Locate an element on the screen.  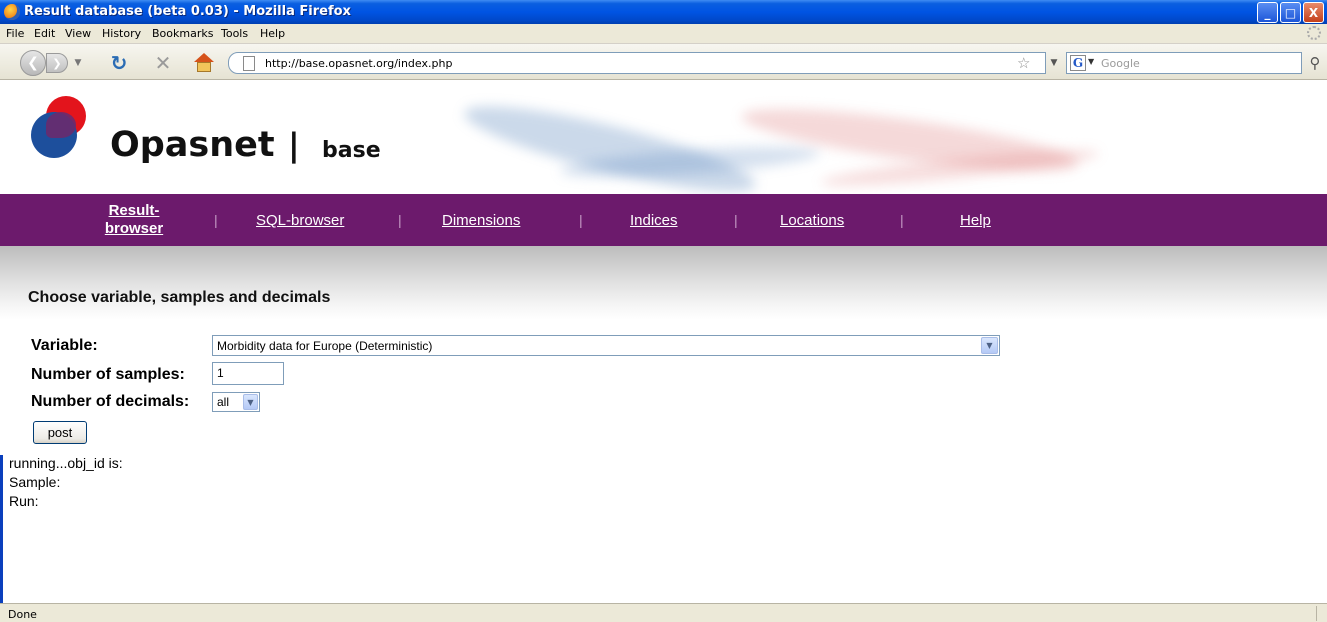
search-bar: G ▼ Google is located at coordinates (1184, 63).